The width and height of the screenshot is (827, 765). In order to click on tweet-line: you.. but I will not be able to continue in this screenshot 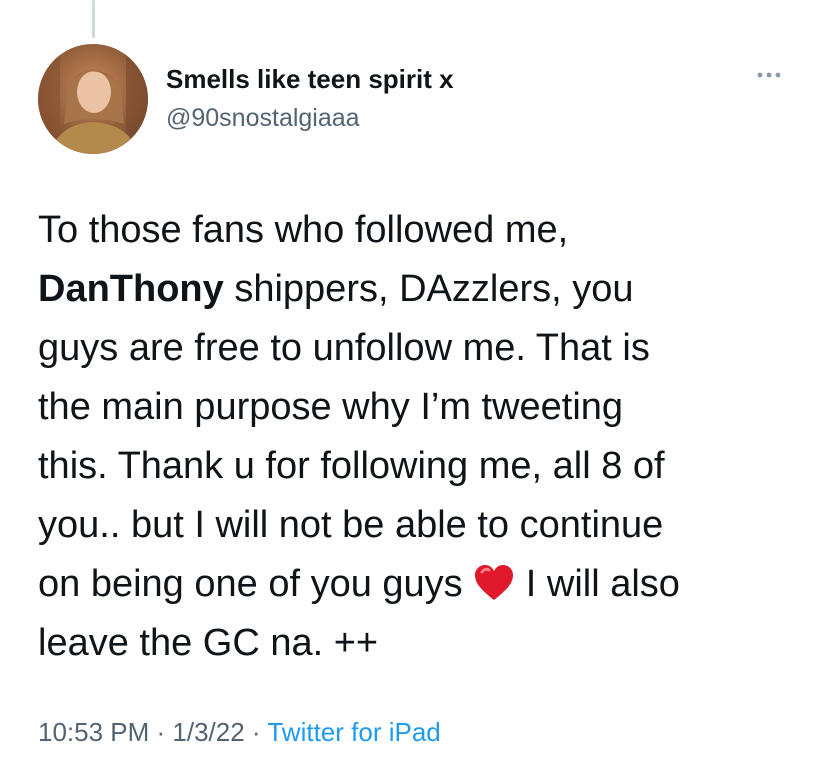, I will do `click(351, 525)`.